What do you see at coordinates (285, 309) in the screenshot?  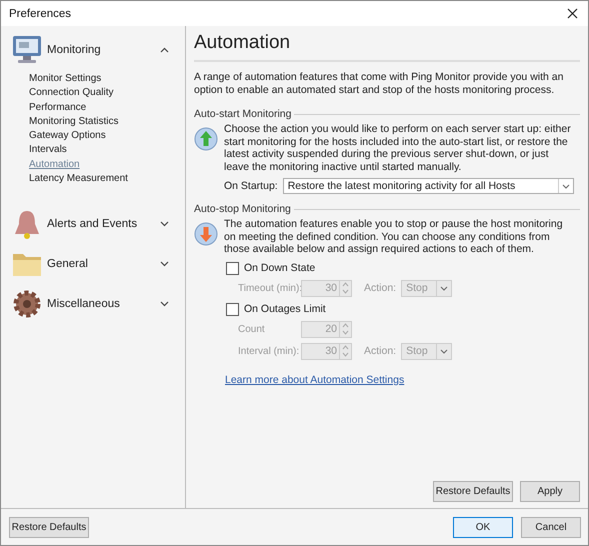 I see `checkbox-label: On Outages Limit` at bounding box center [285, 309].